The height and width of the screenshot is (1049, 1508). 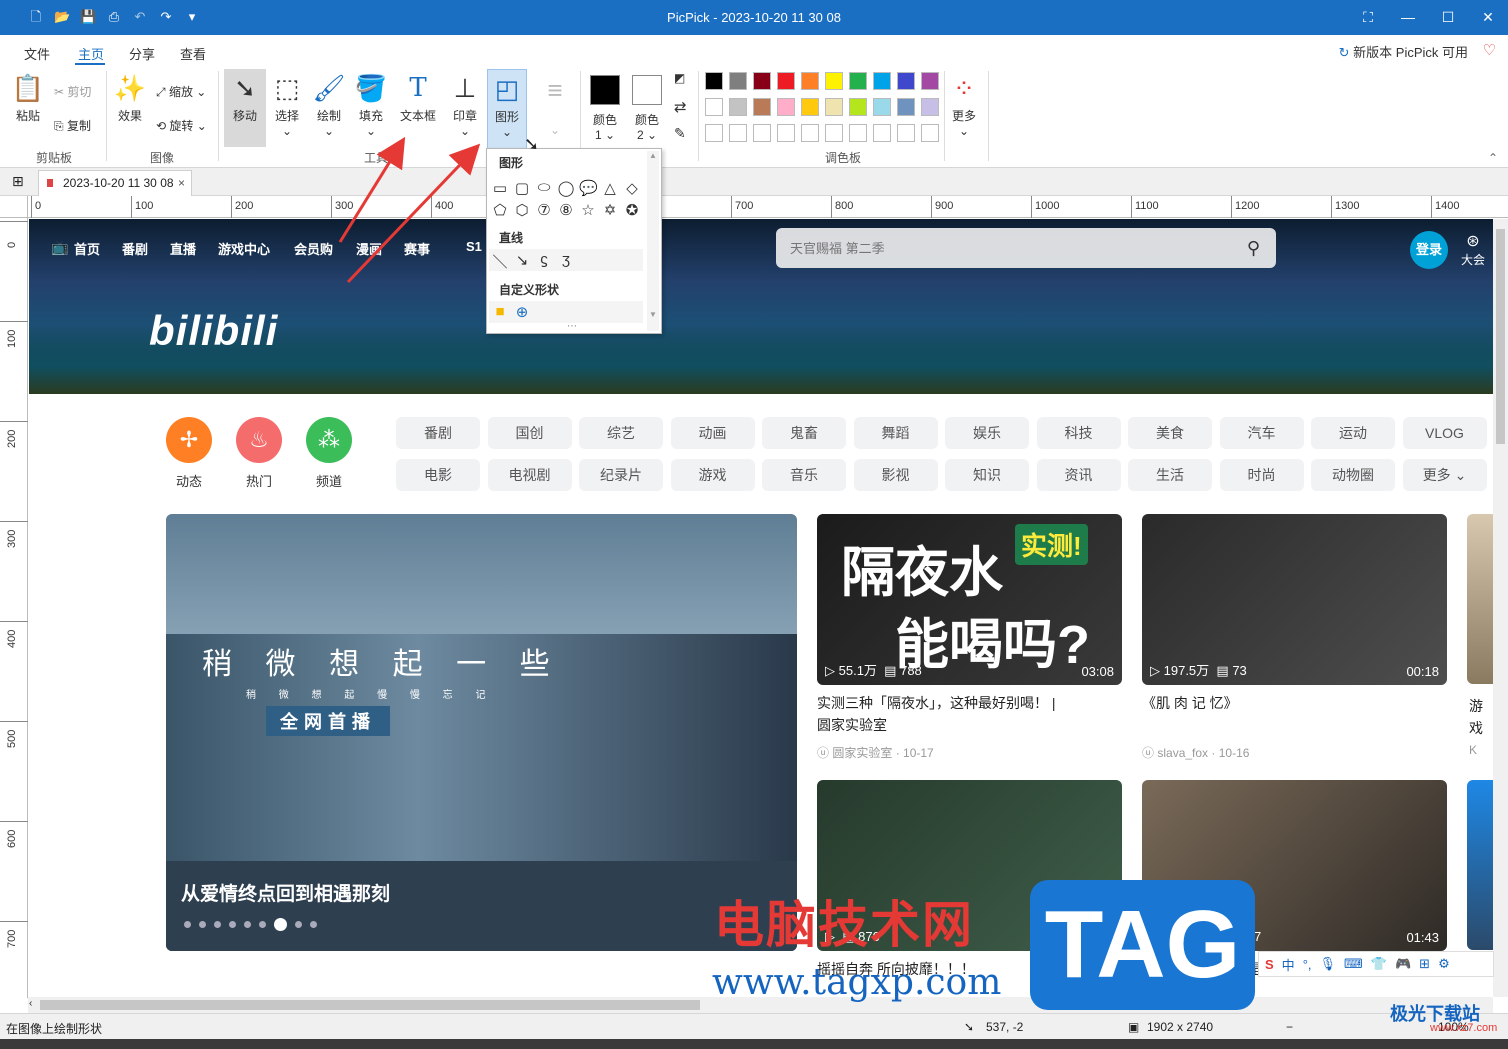 What do you see at coordinates (1403, 51) in the screenshot?
I see `update-link: ↻ 新版本 PicPick 可用` at bounding box center [1403, 51].